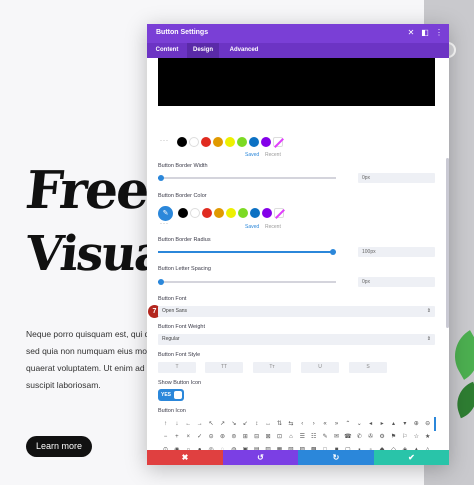  Describe the element at coordinates (247, 178) in the screenshot. I see `border-width-slider` at that location.